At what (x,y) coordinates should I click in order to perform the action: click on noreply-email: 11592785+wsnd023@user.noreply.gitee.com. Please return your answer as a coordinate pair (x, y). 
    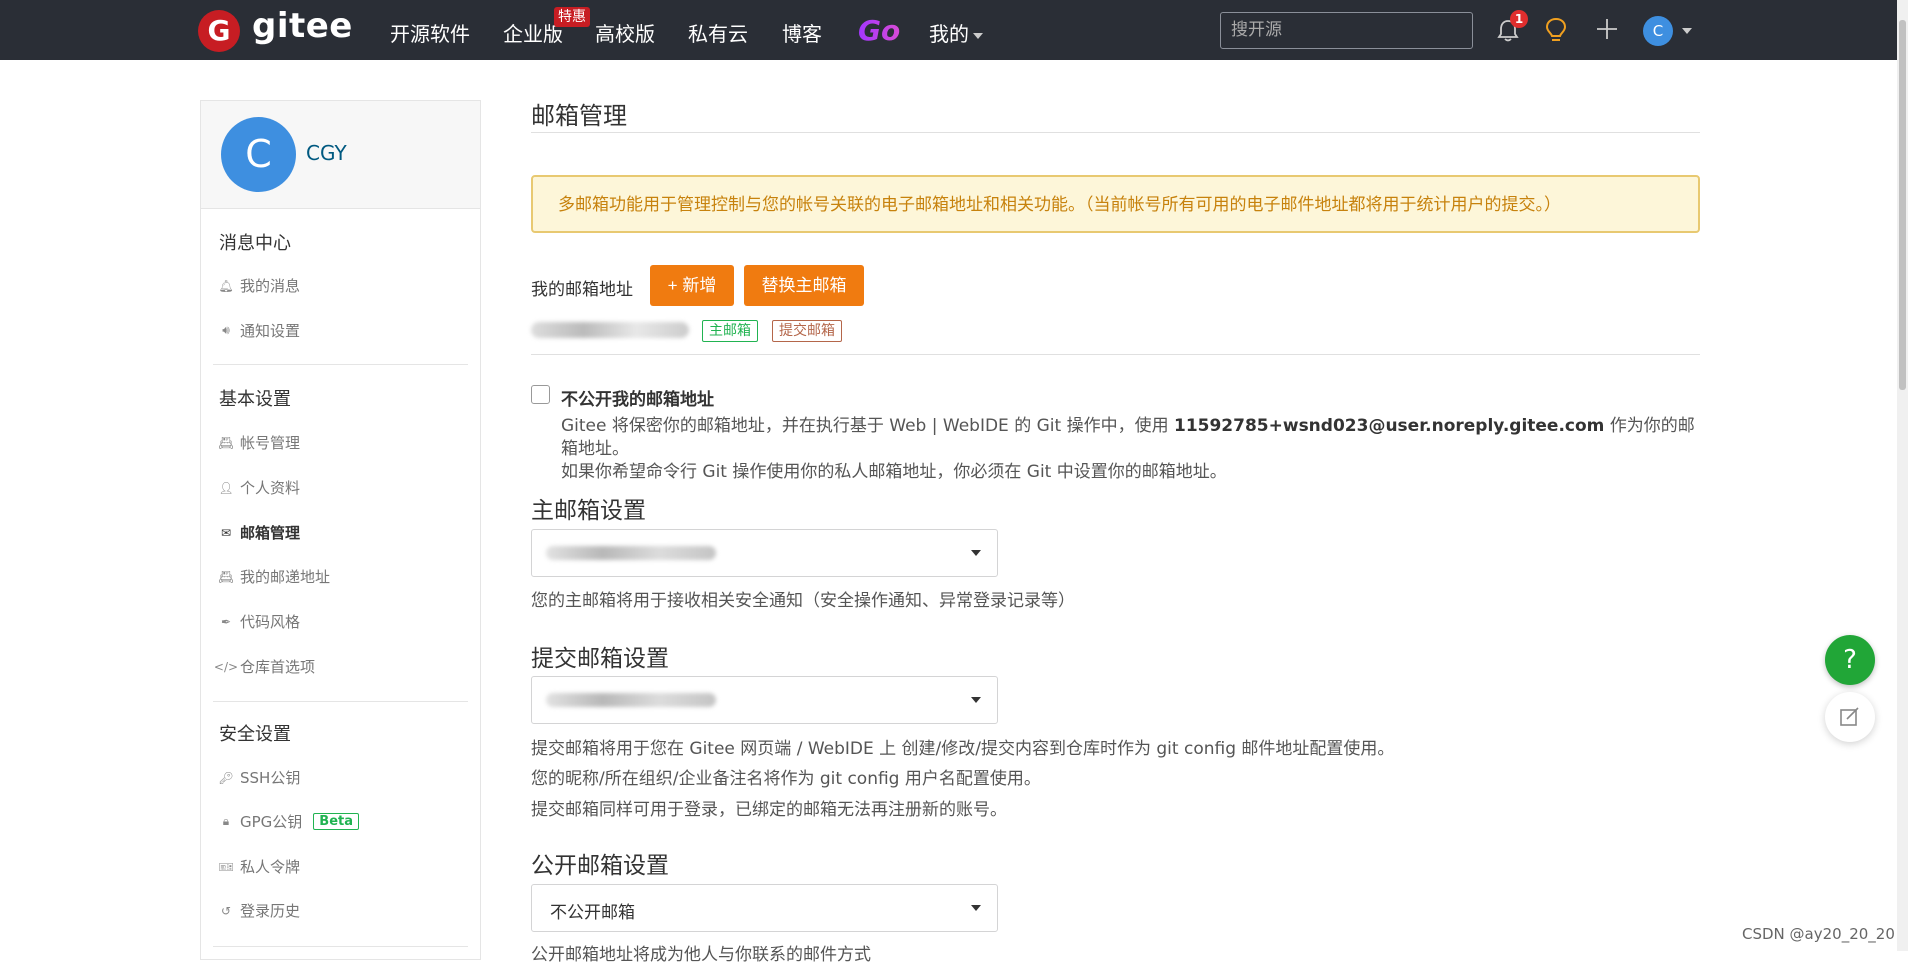
    Looking at the image, I should click on (1389, 426).